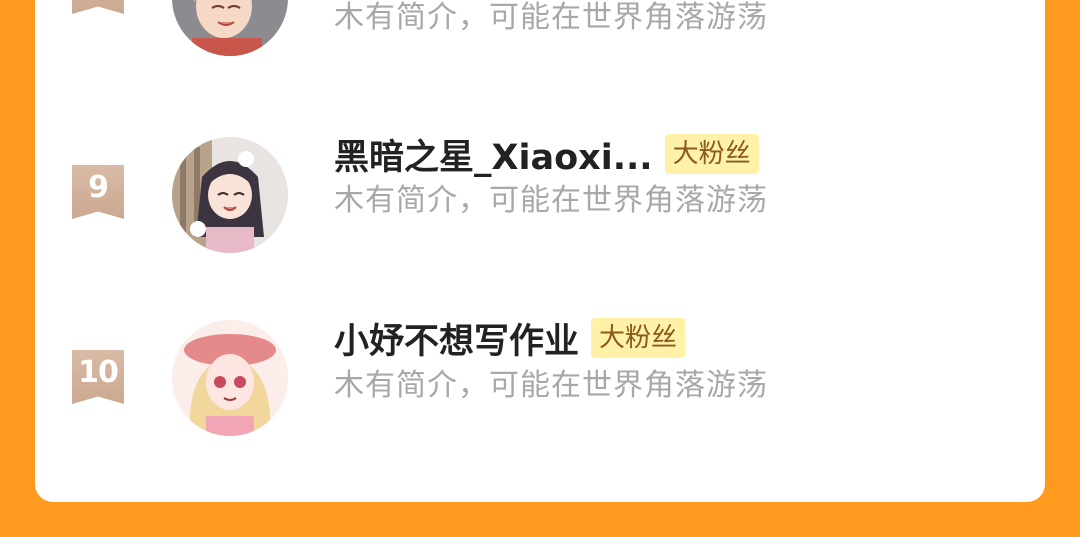 This screenshot has width=1080, height=537. I want to click on name-line: 小妤不想写作业 大粉丝, so click(510, 339).